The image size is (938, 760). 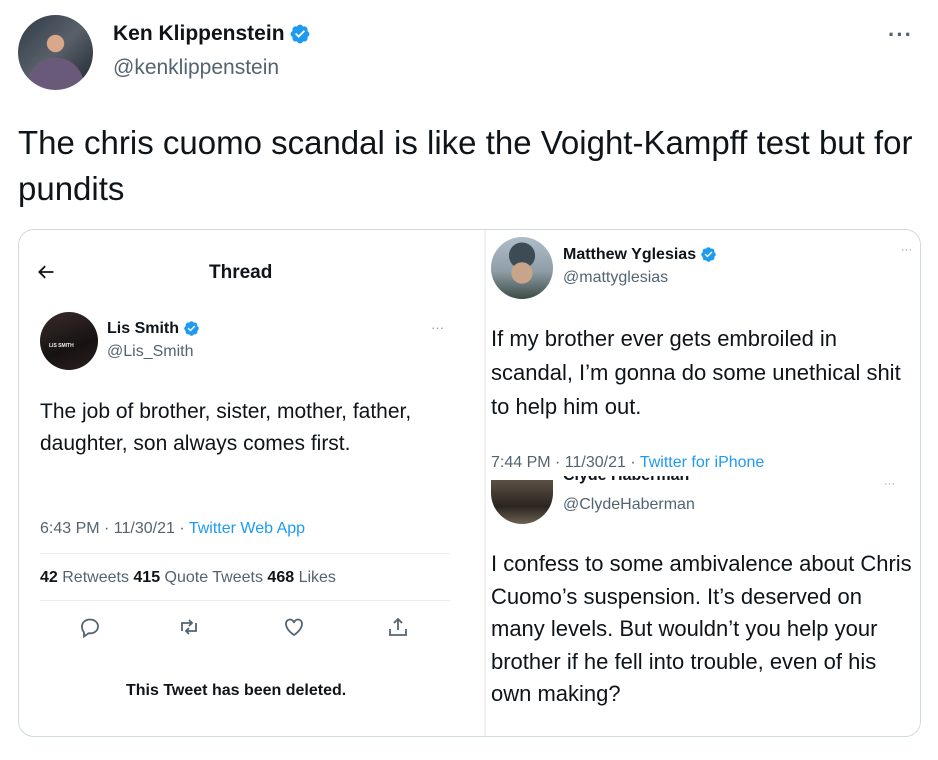 What do you see at coordinates (199, 33) in the screenshot?
I see `author-name: Ken Klippenstein` at bounding box center [199, 33].